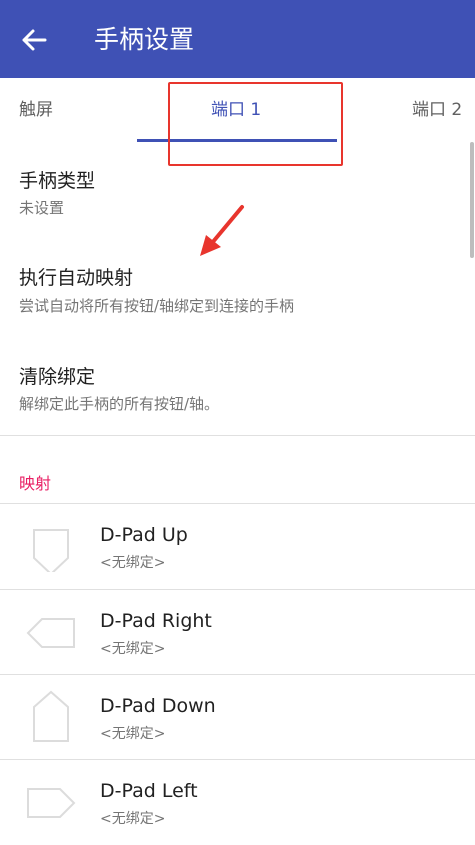 This screenshot has width=475, height=845. Describe the element at coordinates (157, 306) in the screenshot. I see `auto-map-summary: 尝试自动将所有按钮/轴绑定到连接的手柄` at that location.